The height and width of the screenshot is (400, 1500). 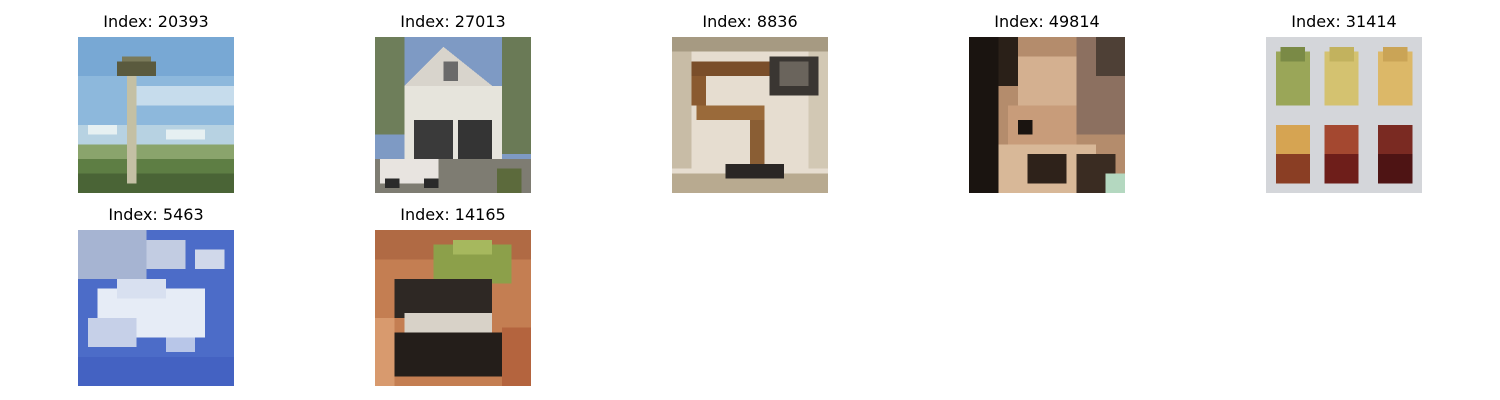 I want to click on image-title: Index: 27013, so click(x=453, y=21).